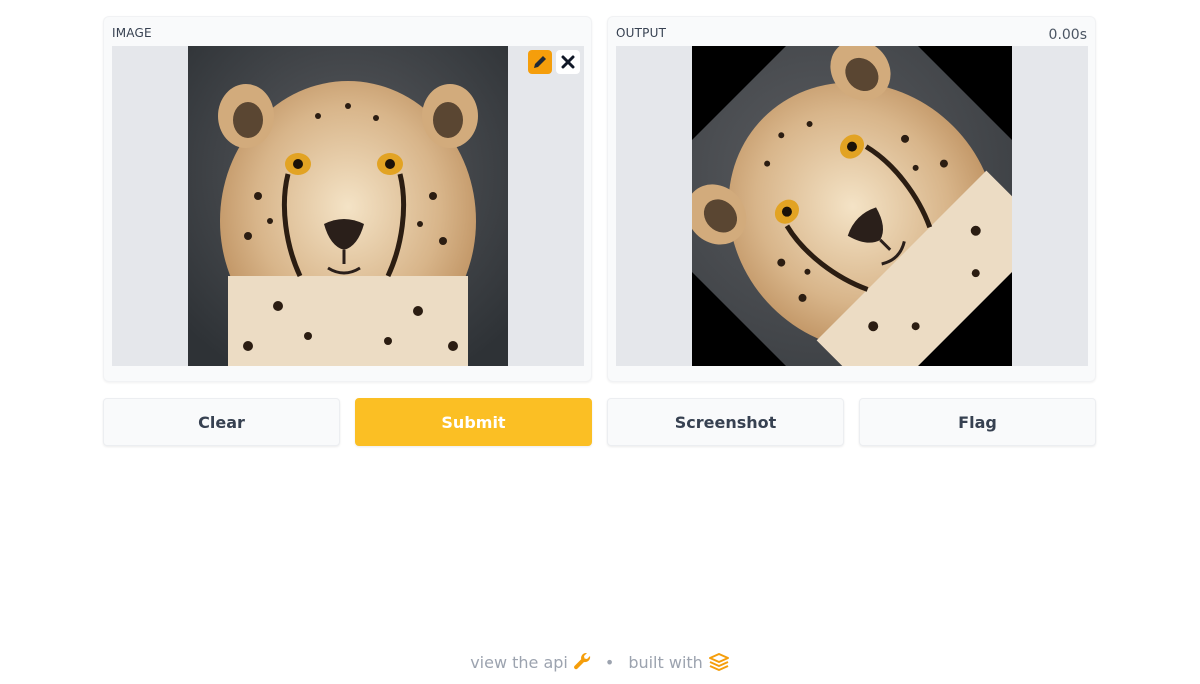 Image resolution: width=1200 pixels, height=684 pixels. I want to click on pencil-icon, so click(540, 62).